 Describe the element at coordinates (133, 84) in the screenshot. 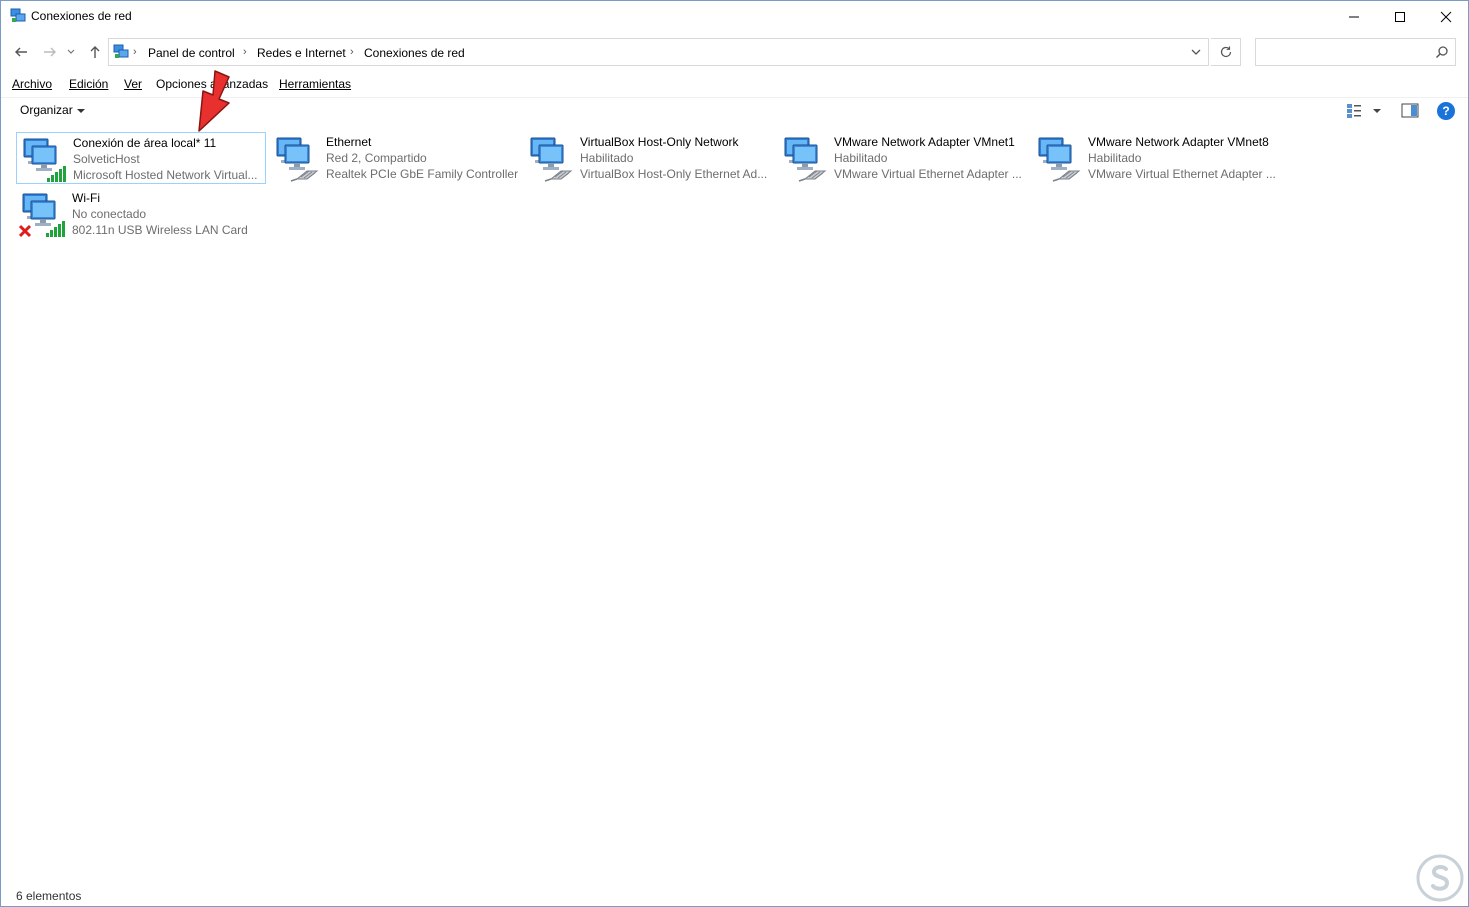

I see `menu-ver: Ver` at that location.